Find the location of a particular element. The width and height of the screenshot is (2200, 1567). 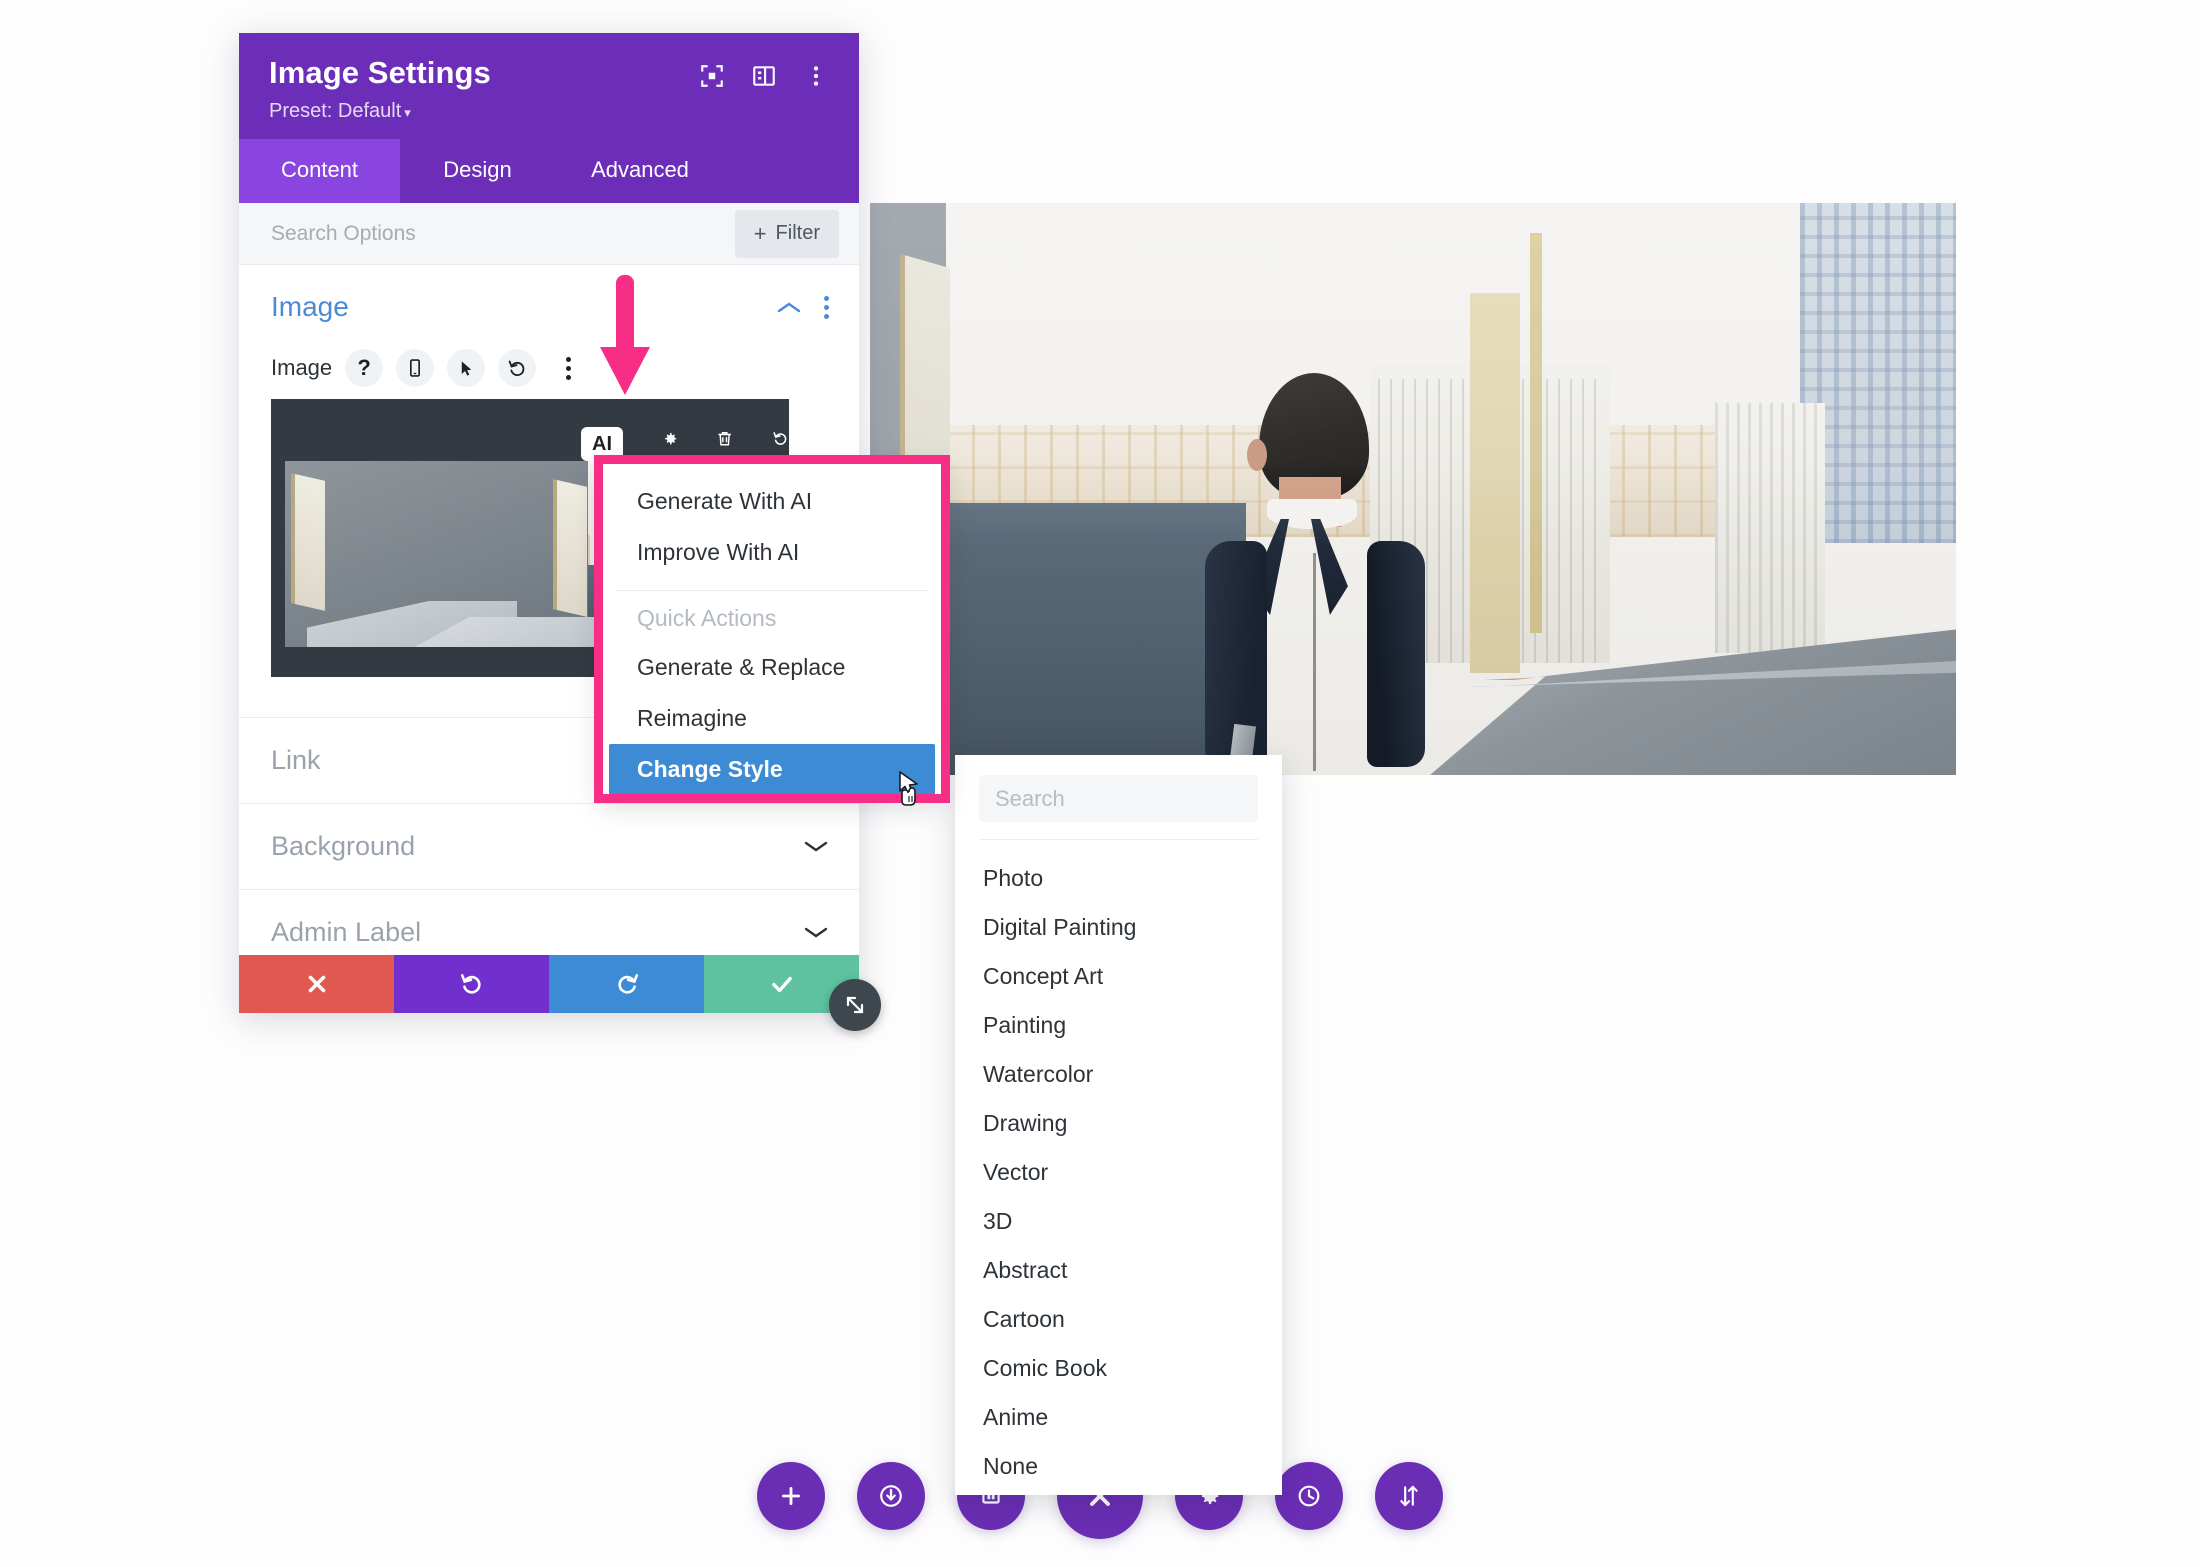

layout-panel-icon is located at coordinates (764, 76).